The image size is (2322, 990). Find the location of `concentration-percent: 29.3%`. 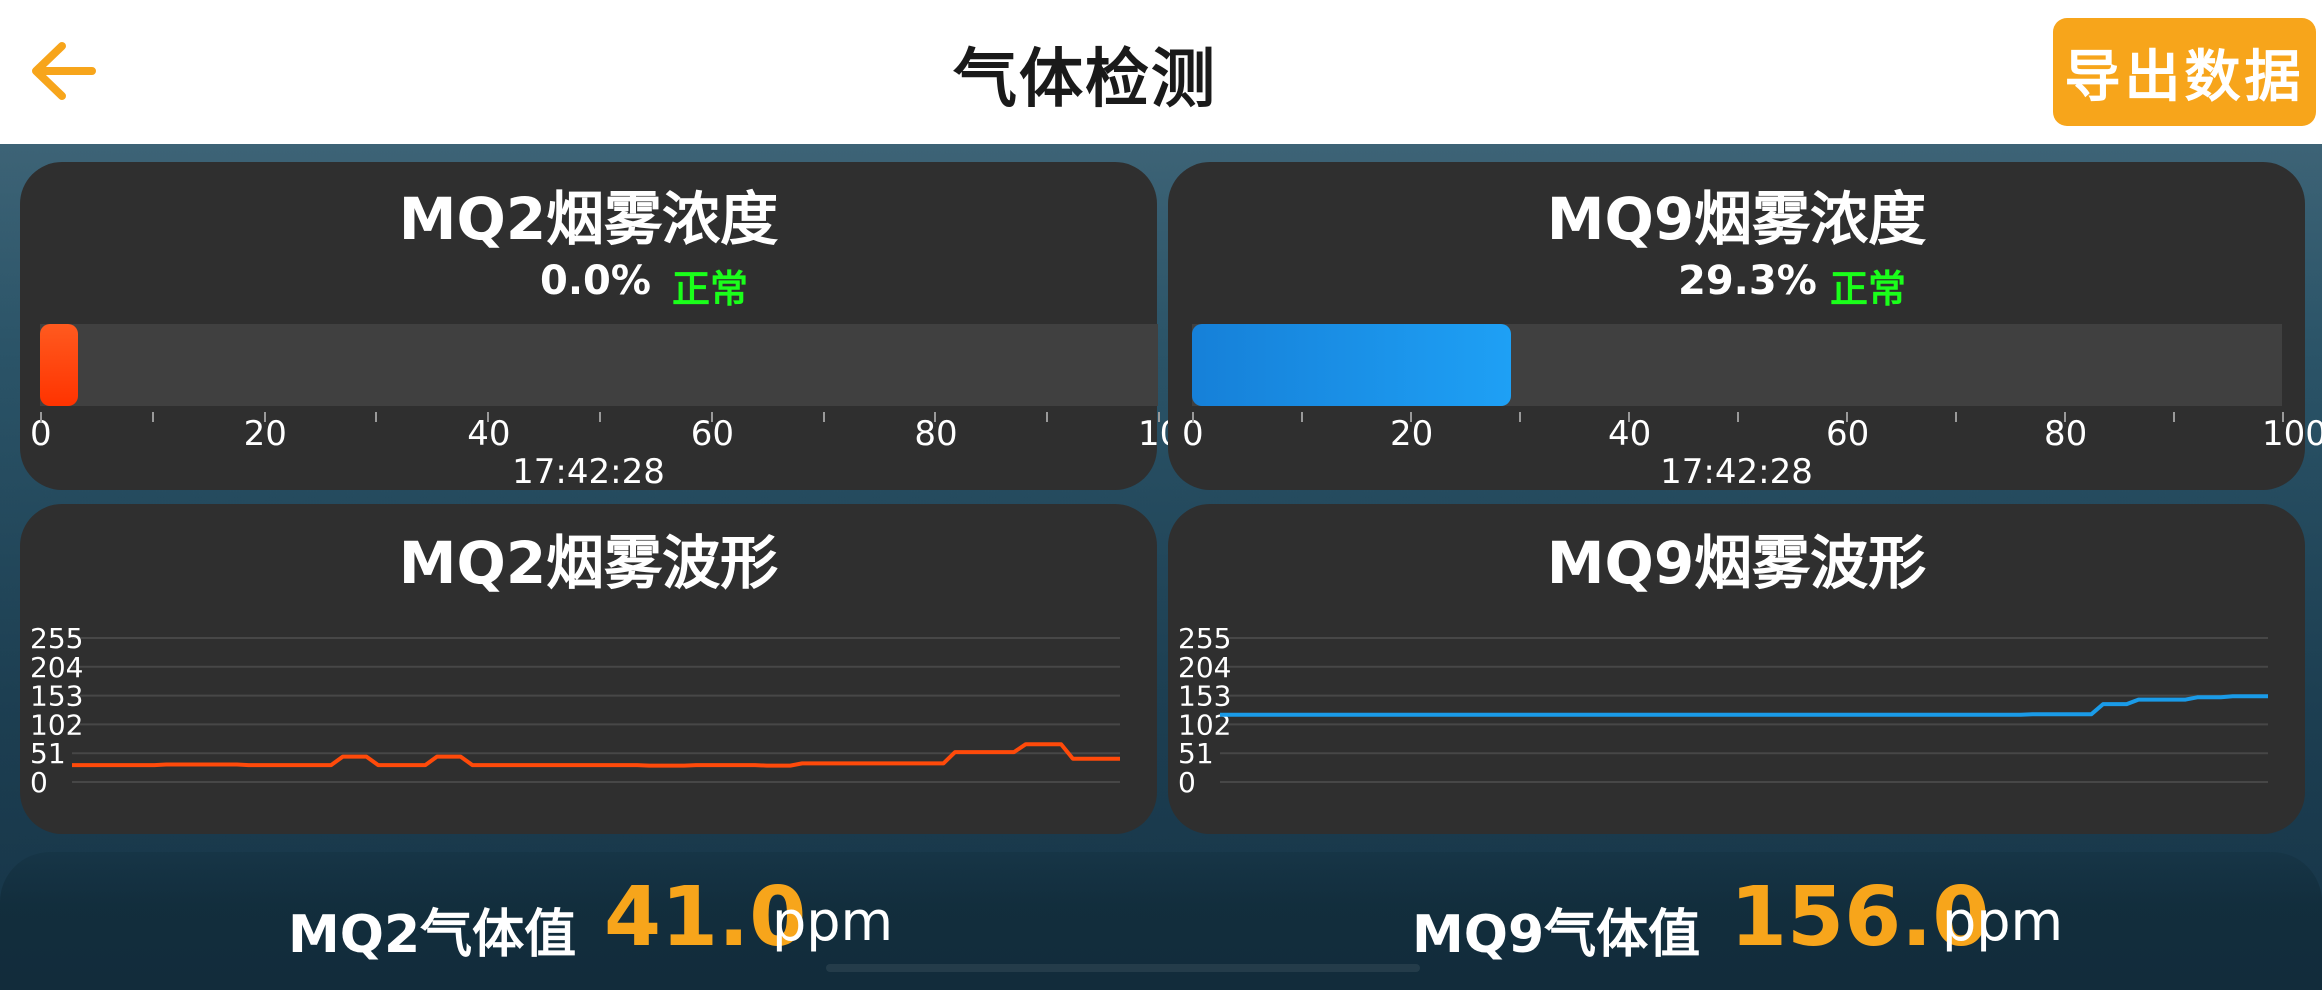

concentration-percent: 29.3% is located at coordinates (1747, 281).